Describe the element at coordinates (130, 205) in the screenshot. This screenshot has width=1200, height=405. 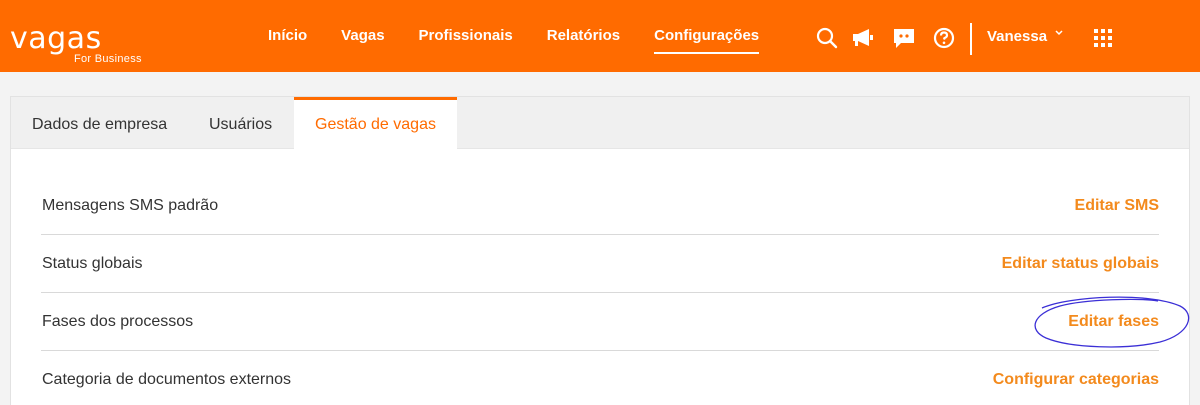
I see `setting-label: Mensagens SMS padrão` at that location.